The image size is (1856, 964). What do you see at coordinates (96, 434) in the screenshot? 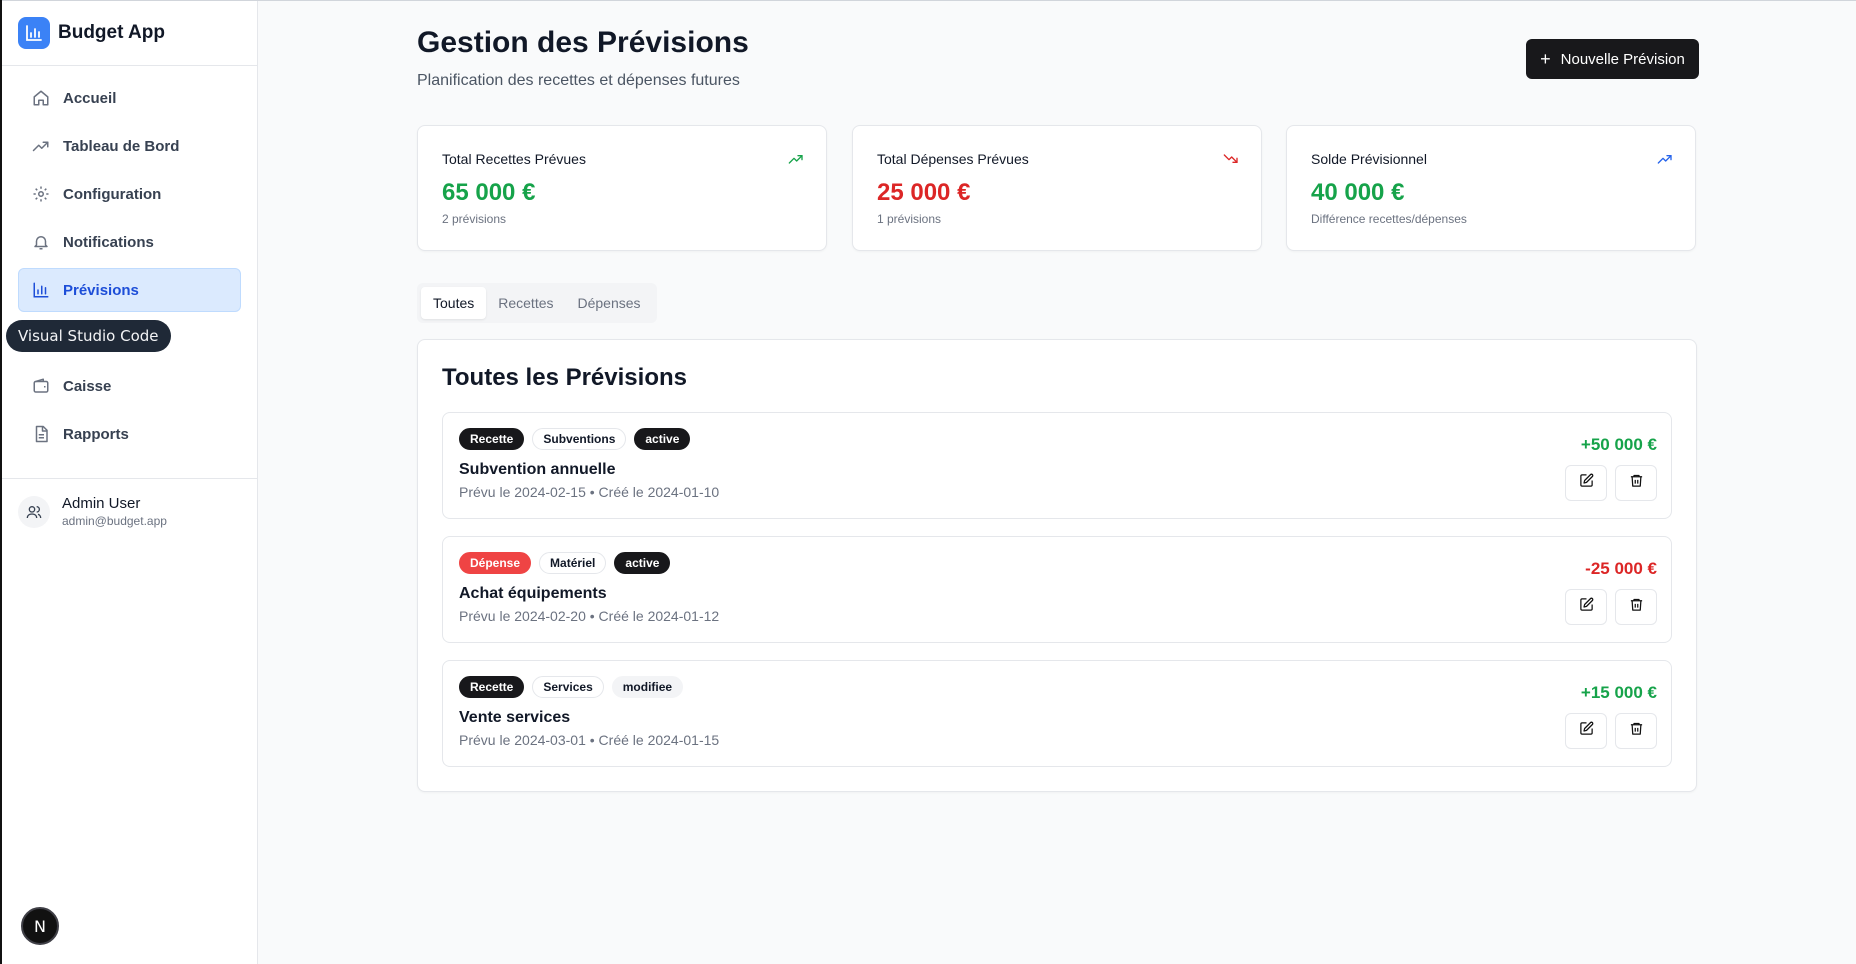
I see `sidebar-item-label: Rapports` at bounding box center [96, 434].